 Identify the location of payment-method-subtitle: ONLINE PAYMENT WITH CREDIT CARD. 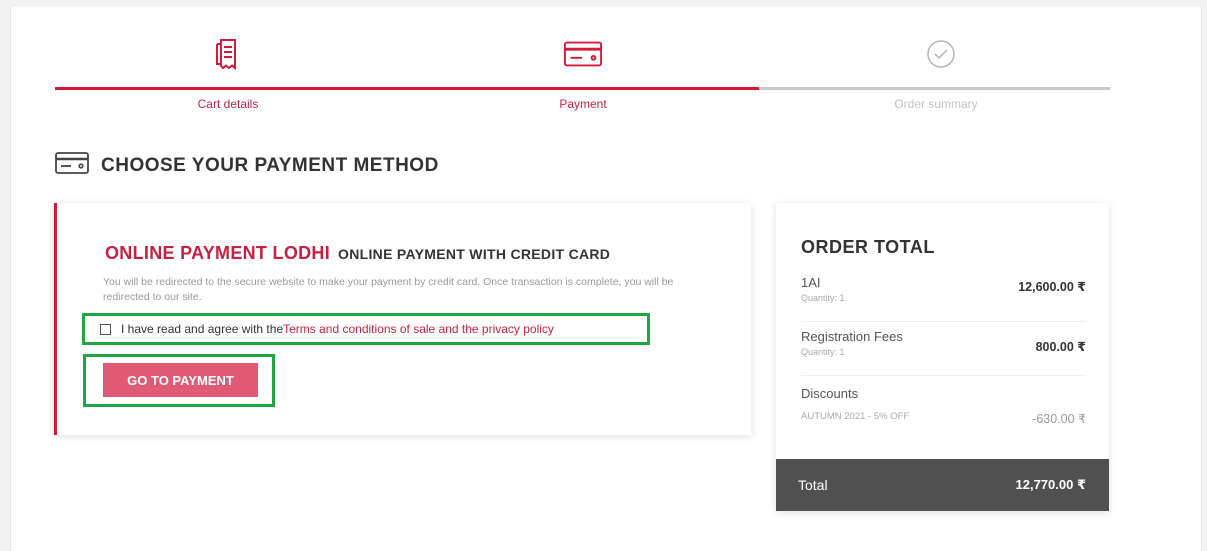
(474, 254).